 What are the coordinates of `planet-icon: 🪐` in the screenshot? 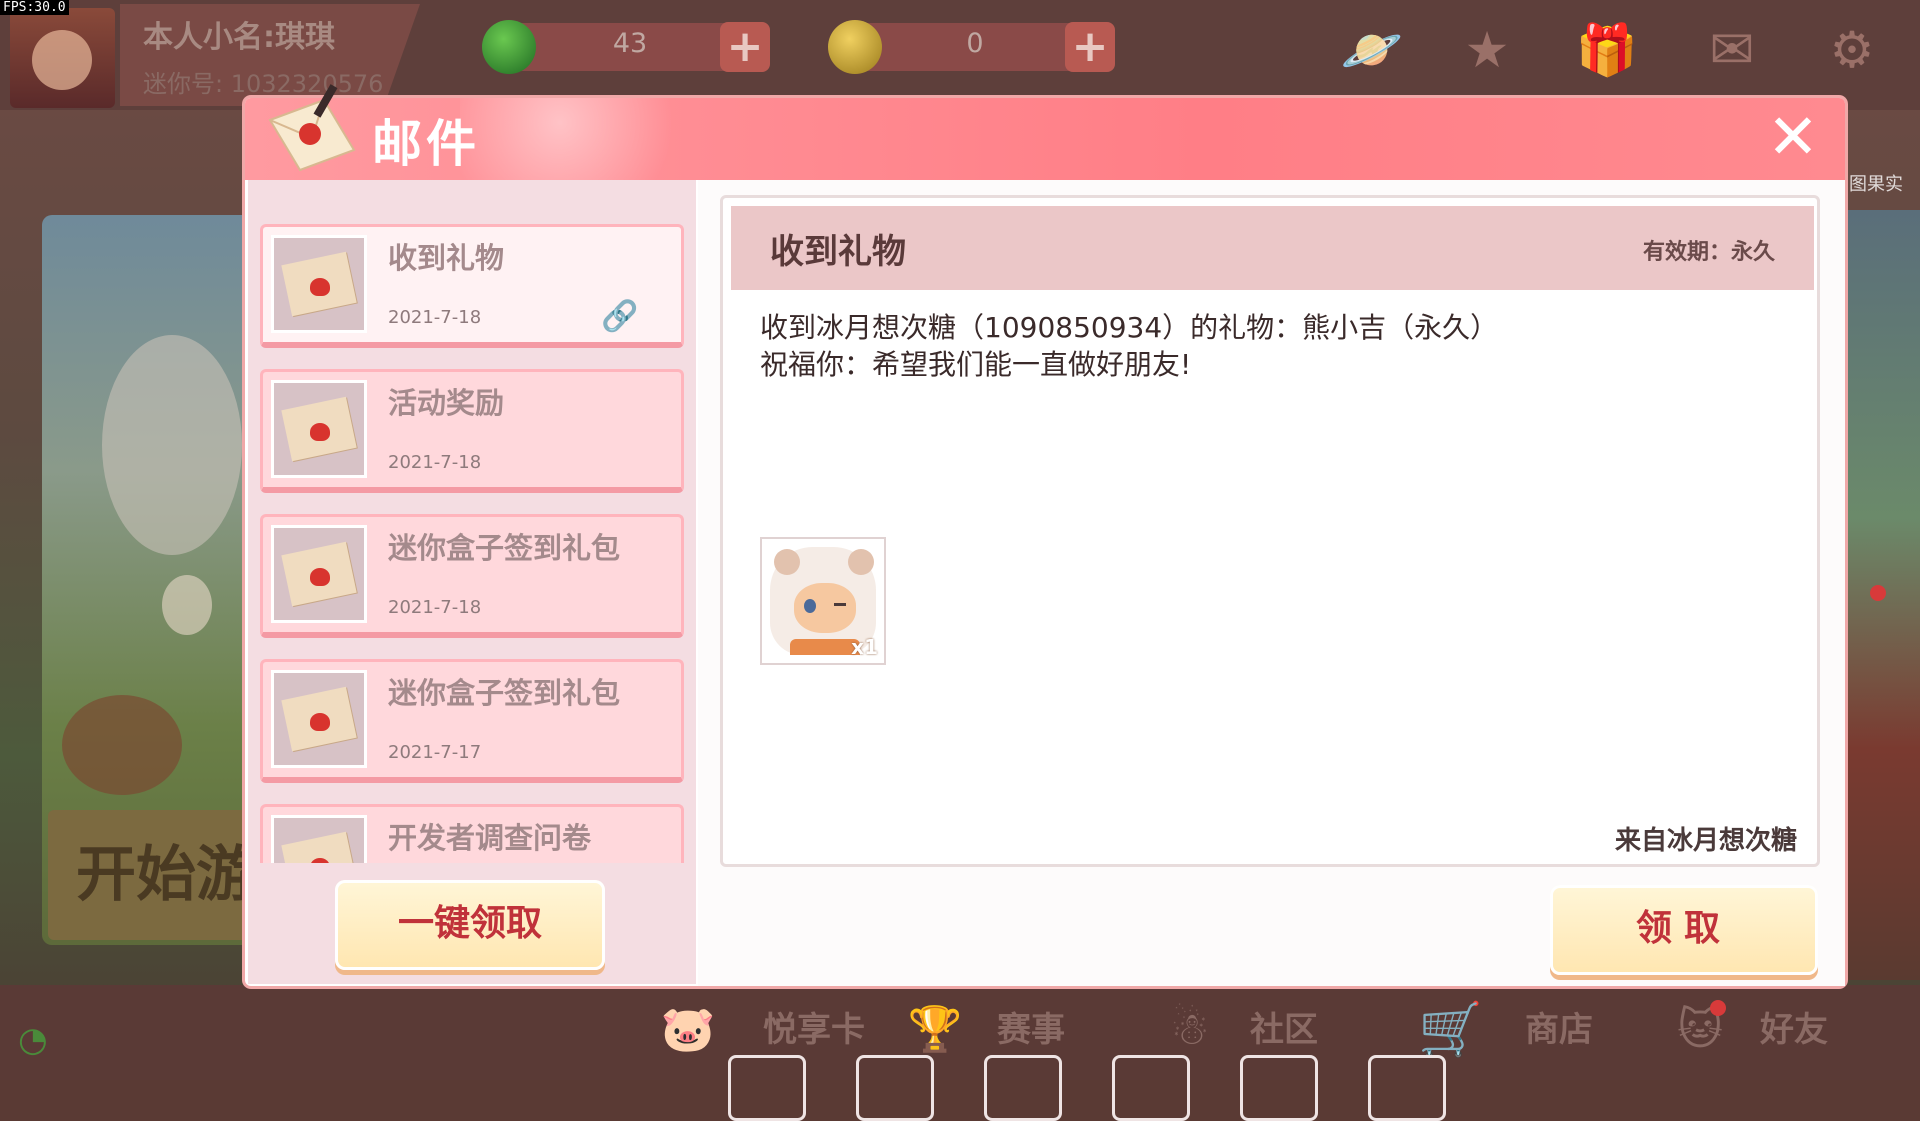 It's located at (1372, 50).